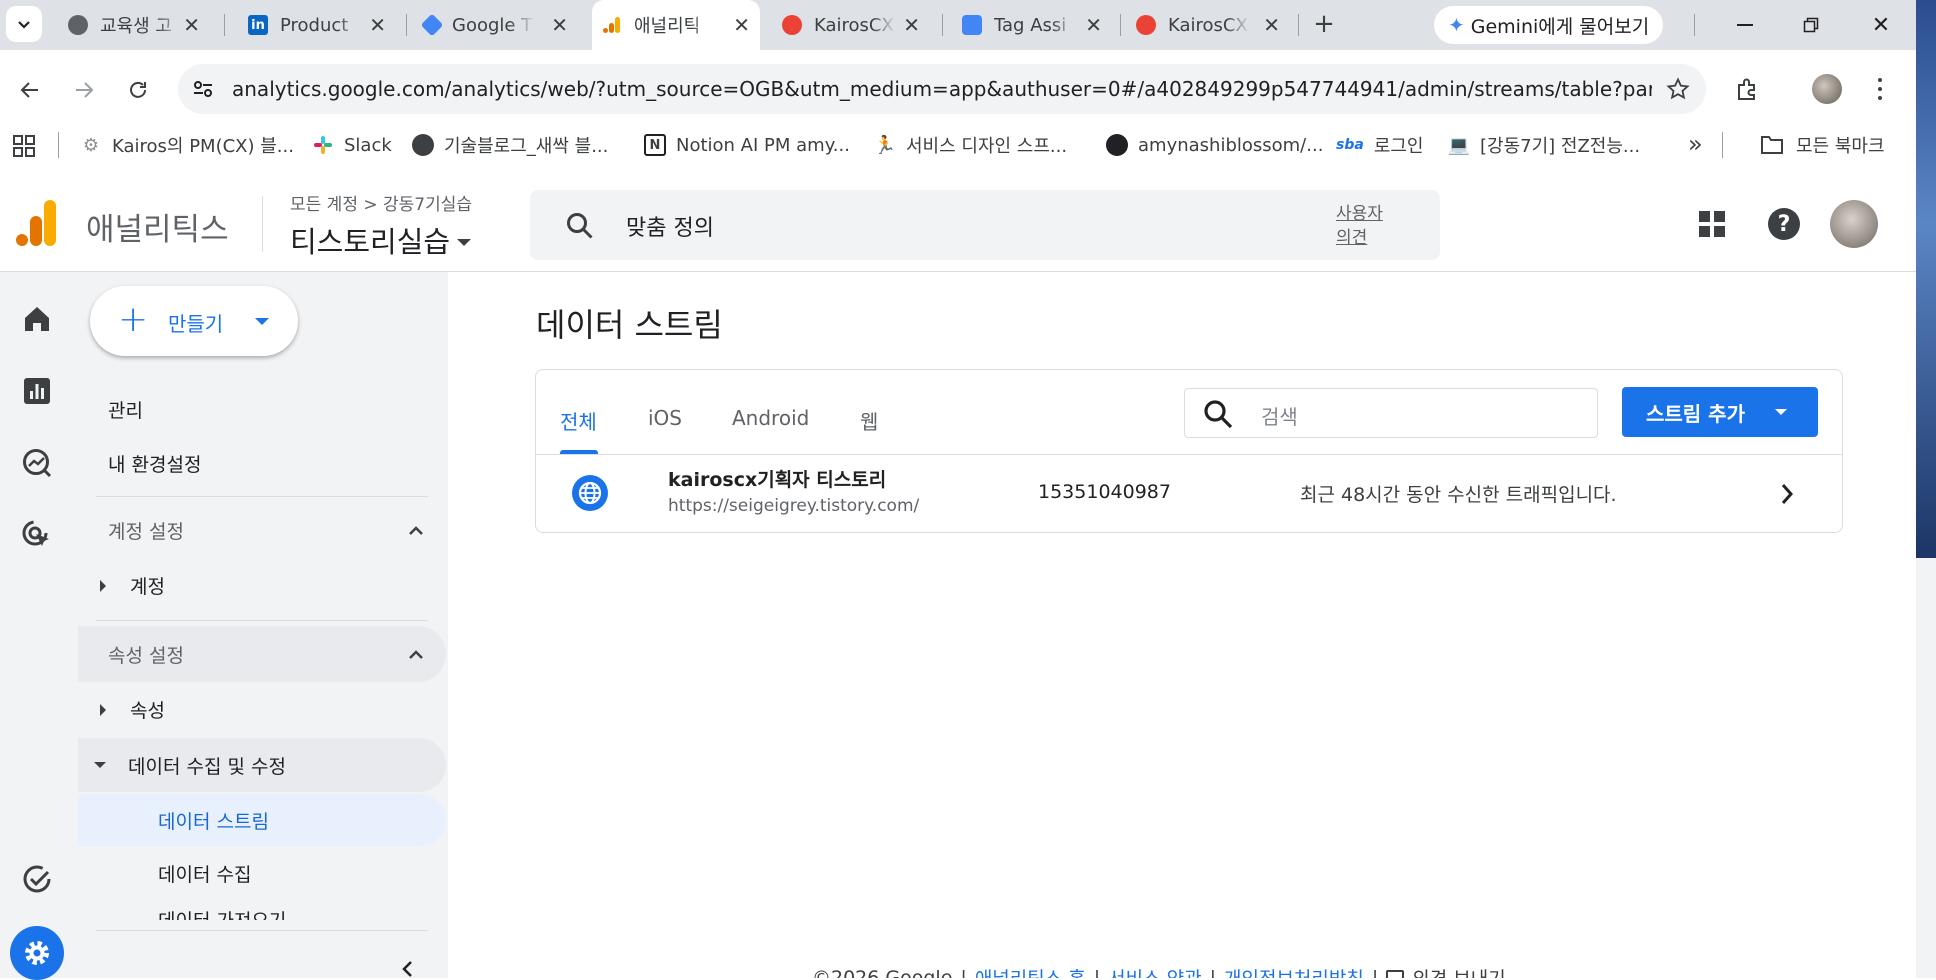 Image resolution: width=1936 pixels, height=980 pixels. I want to click on dropdown-arrow-icon, so click(262, 321).